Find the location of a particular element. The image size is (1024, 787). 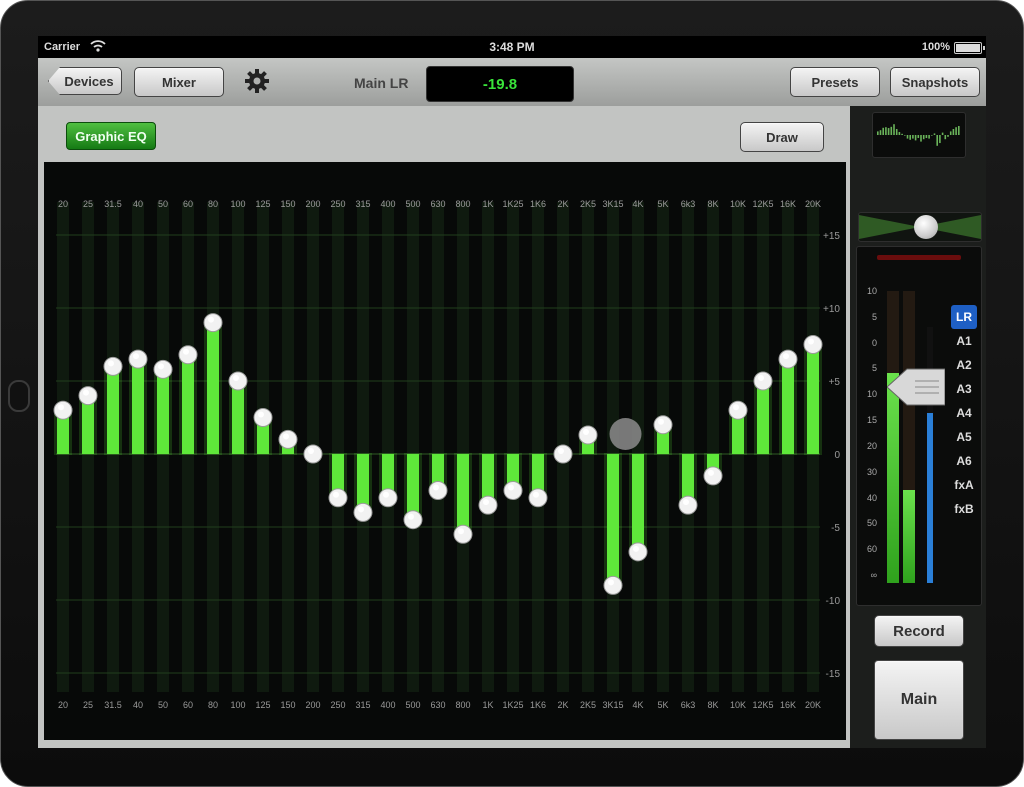

x-tick-label: 3K15 is located at coordinates (612, 705).